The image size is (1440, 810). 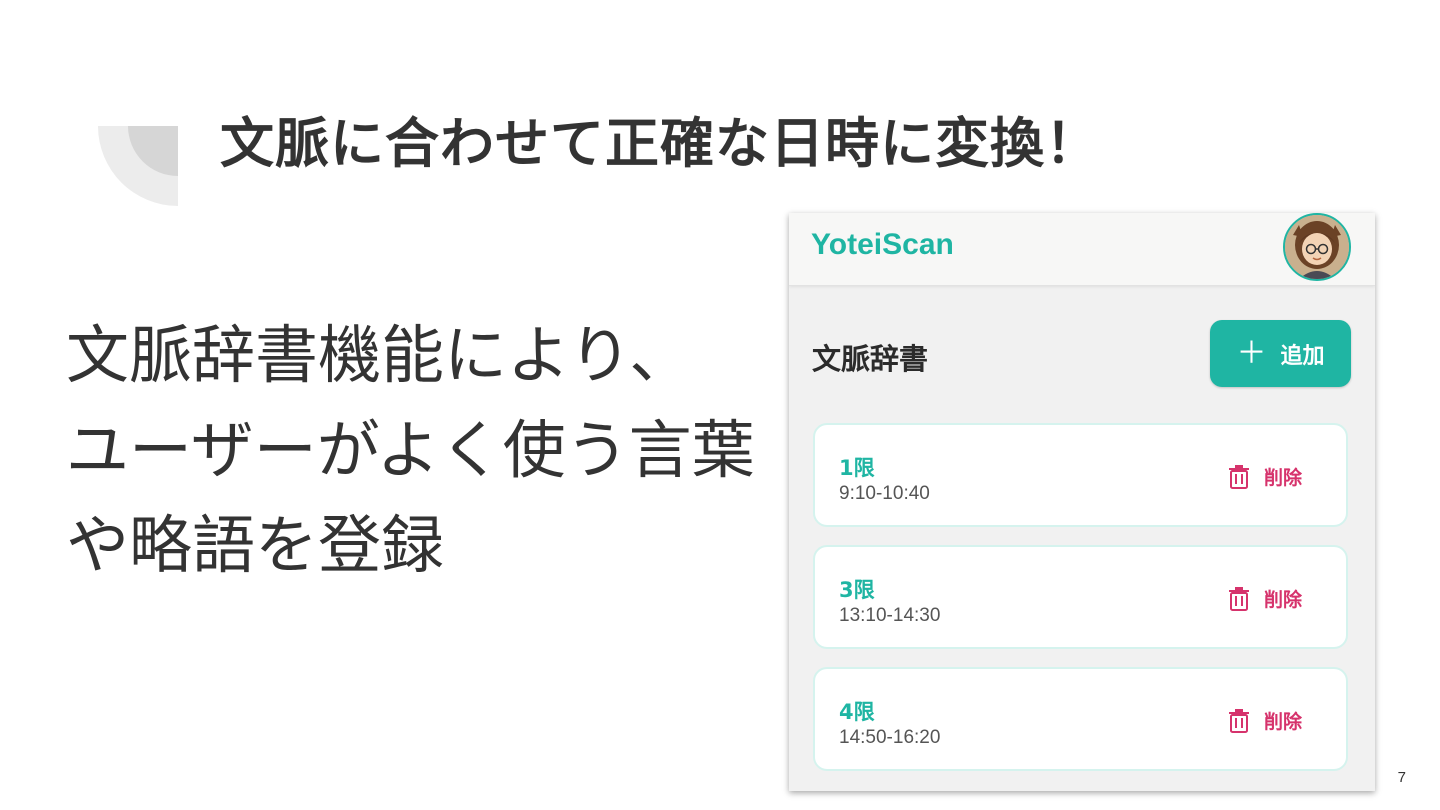 What do you see at coordinates (890, 737) in the screenshot?
I see `entry-time: 14:50-16:20` at bounding box center [890, 737].